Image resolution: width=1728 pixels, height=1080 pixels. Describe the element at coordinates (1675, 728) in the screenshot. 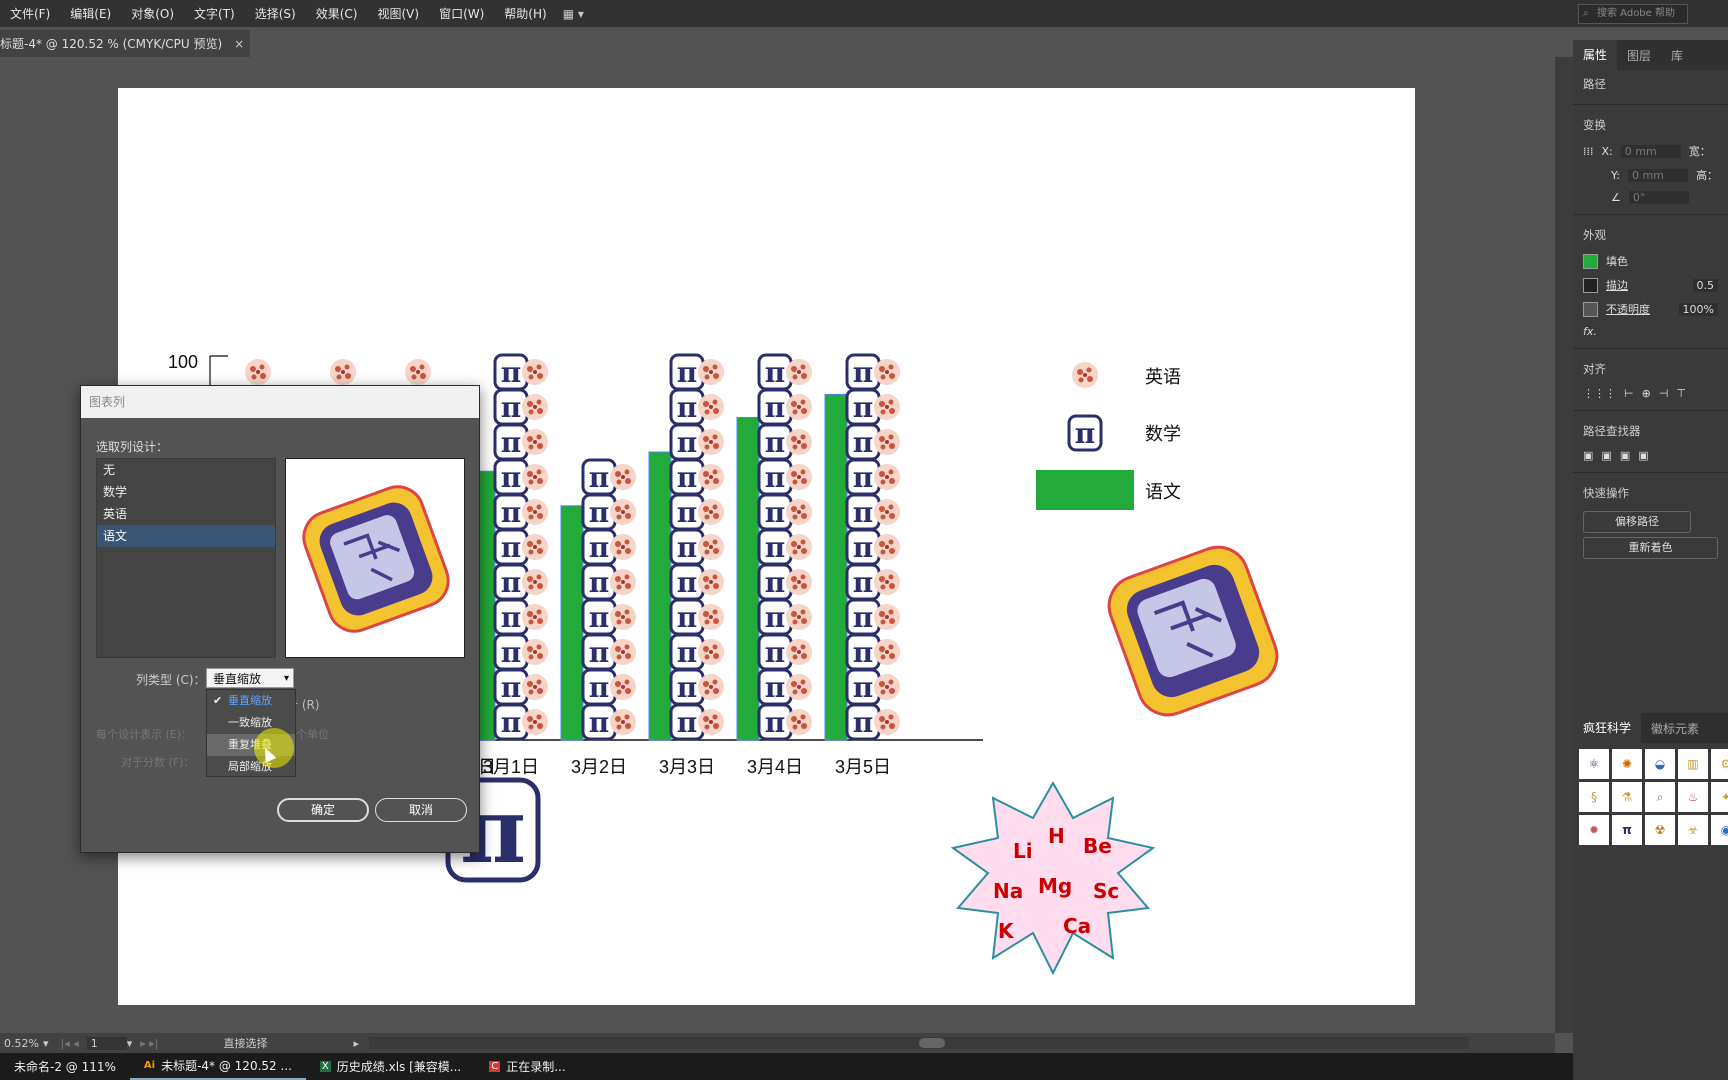

I see `tab-logo-elements: 徽标元素` at that location.